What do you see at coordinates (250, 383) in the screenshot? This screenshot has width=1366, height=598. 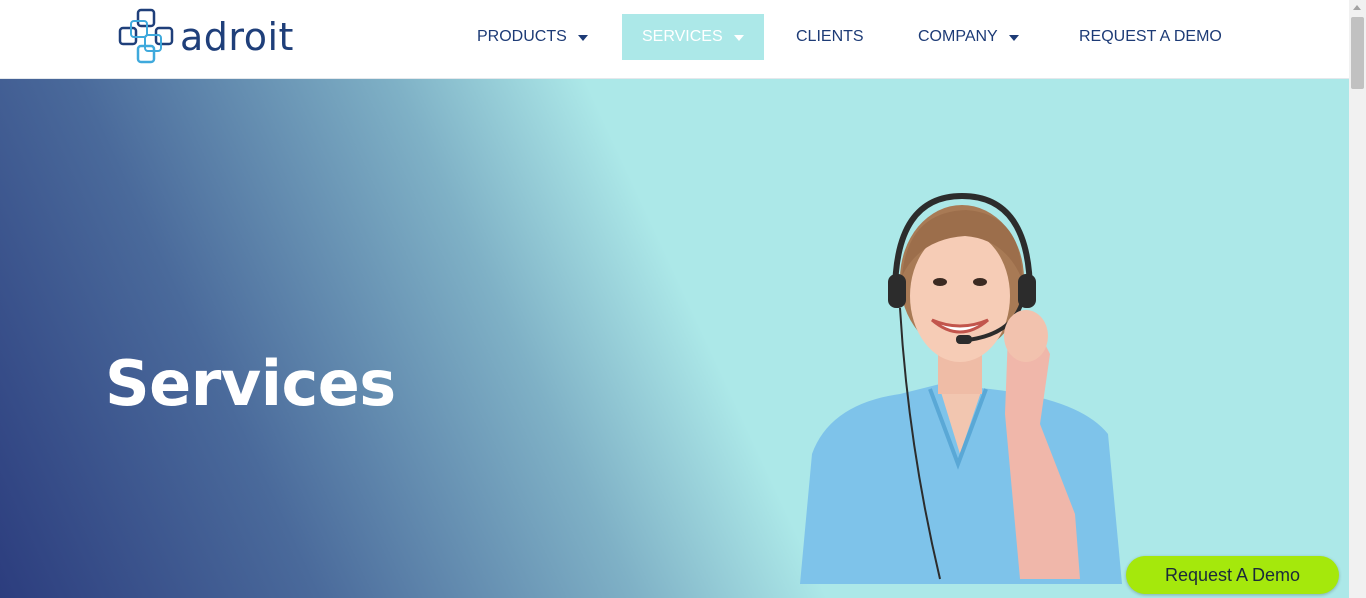 I see `page-title: Services` at bounding box center [250, 383].